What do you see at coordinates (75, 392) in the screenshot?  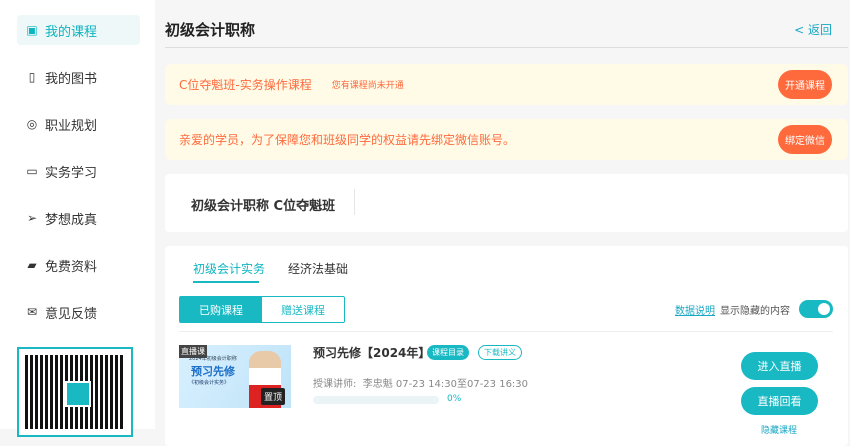 I see `qr-code` at bounding box center [75, 392].